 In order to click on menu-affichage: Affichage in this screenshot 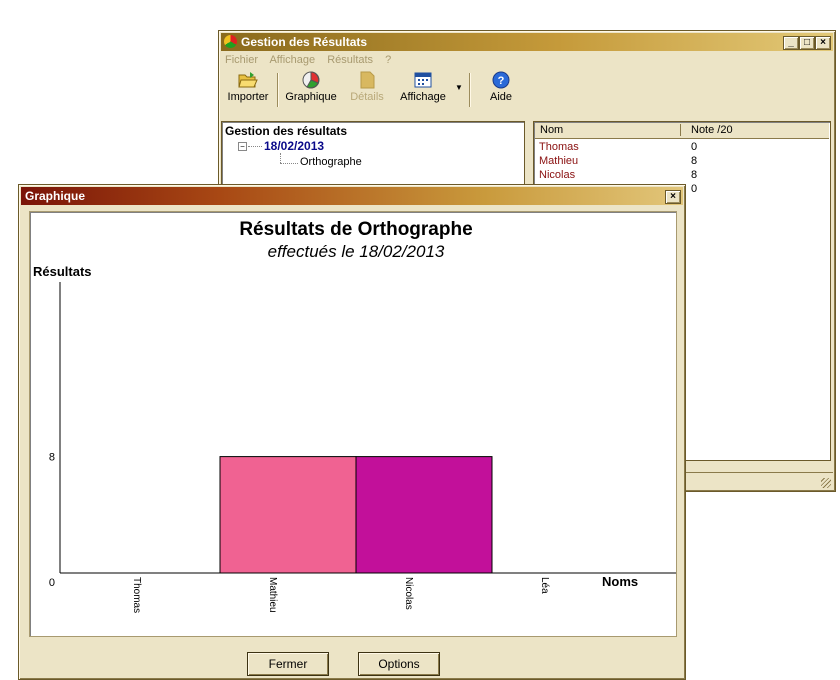, I will do `click(292, 60)`.